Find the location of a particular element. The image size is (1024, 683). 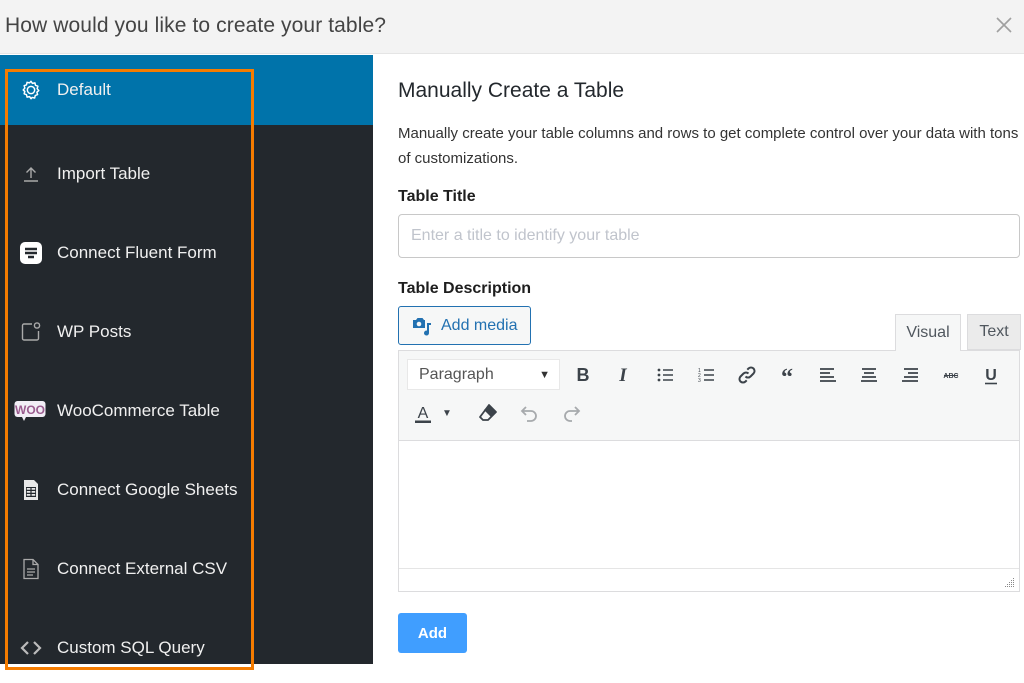

sidebar-item-default: Default is located at coordinates (186, 90).